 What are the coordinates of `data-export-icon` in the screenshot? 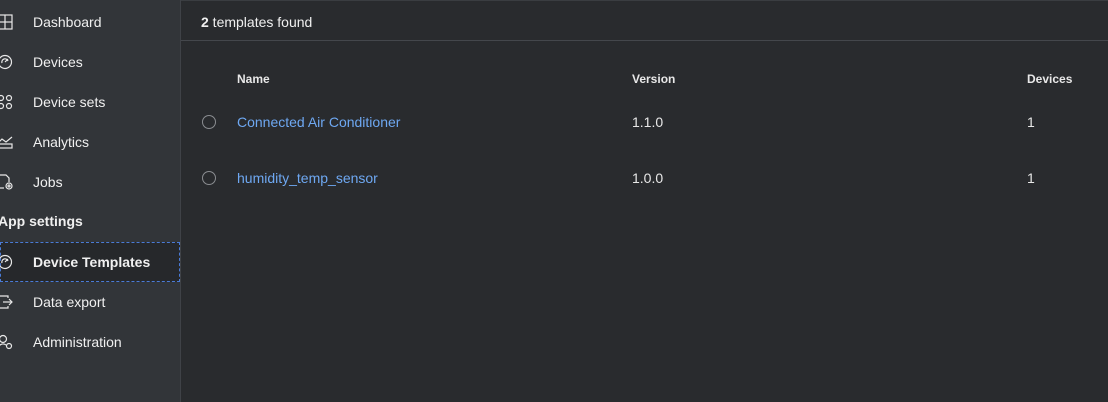 It's located at (6, 302).